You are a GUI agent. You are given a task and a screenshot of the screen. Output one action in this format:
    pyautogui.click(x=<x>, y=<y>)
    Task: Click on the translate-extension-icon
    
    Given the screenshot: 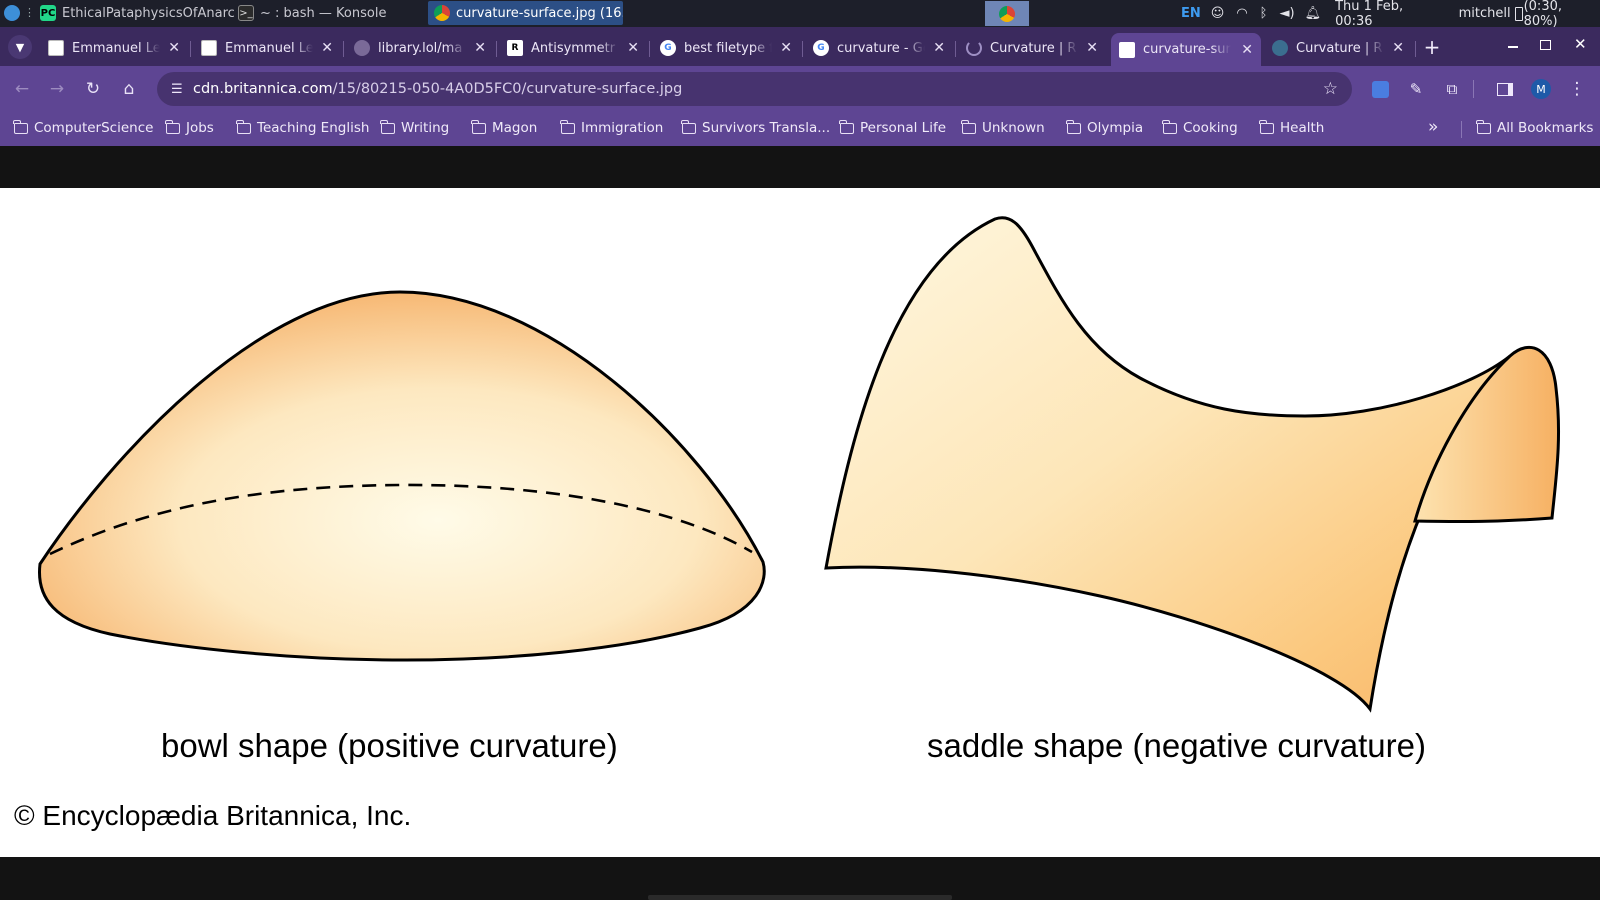 What is the action you would take?
    pyautogui.click(x=1380, y=89)
    